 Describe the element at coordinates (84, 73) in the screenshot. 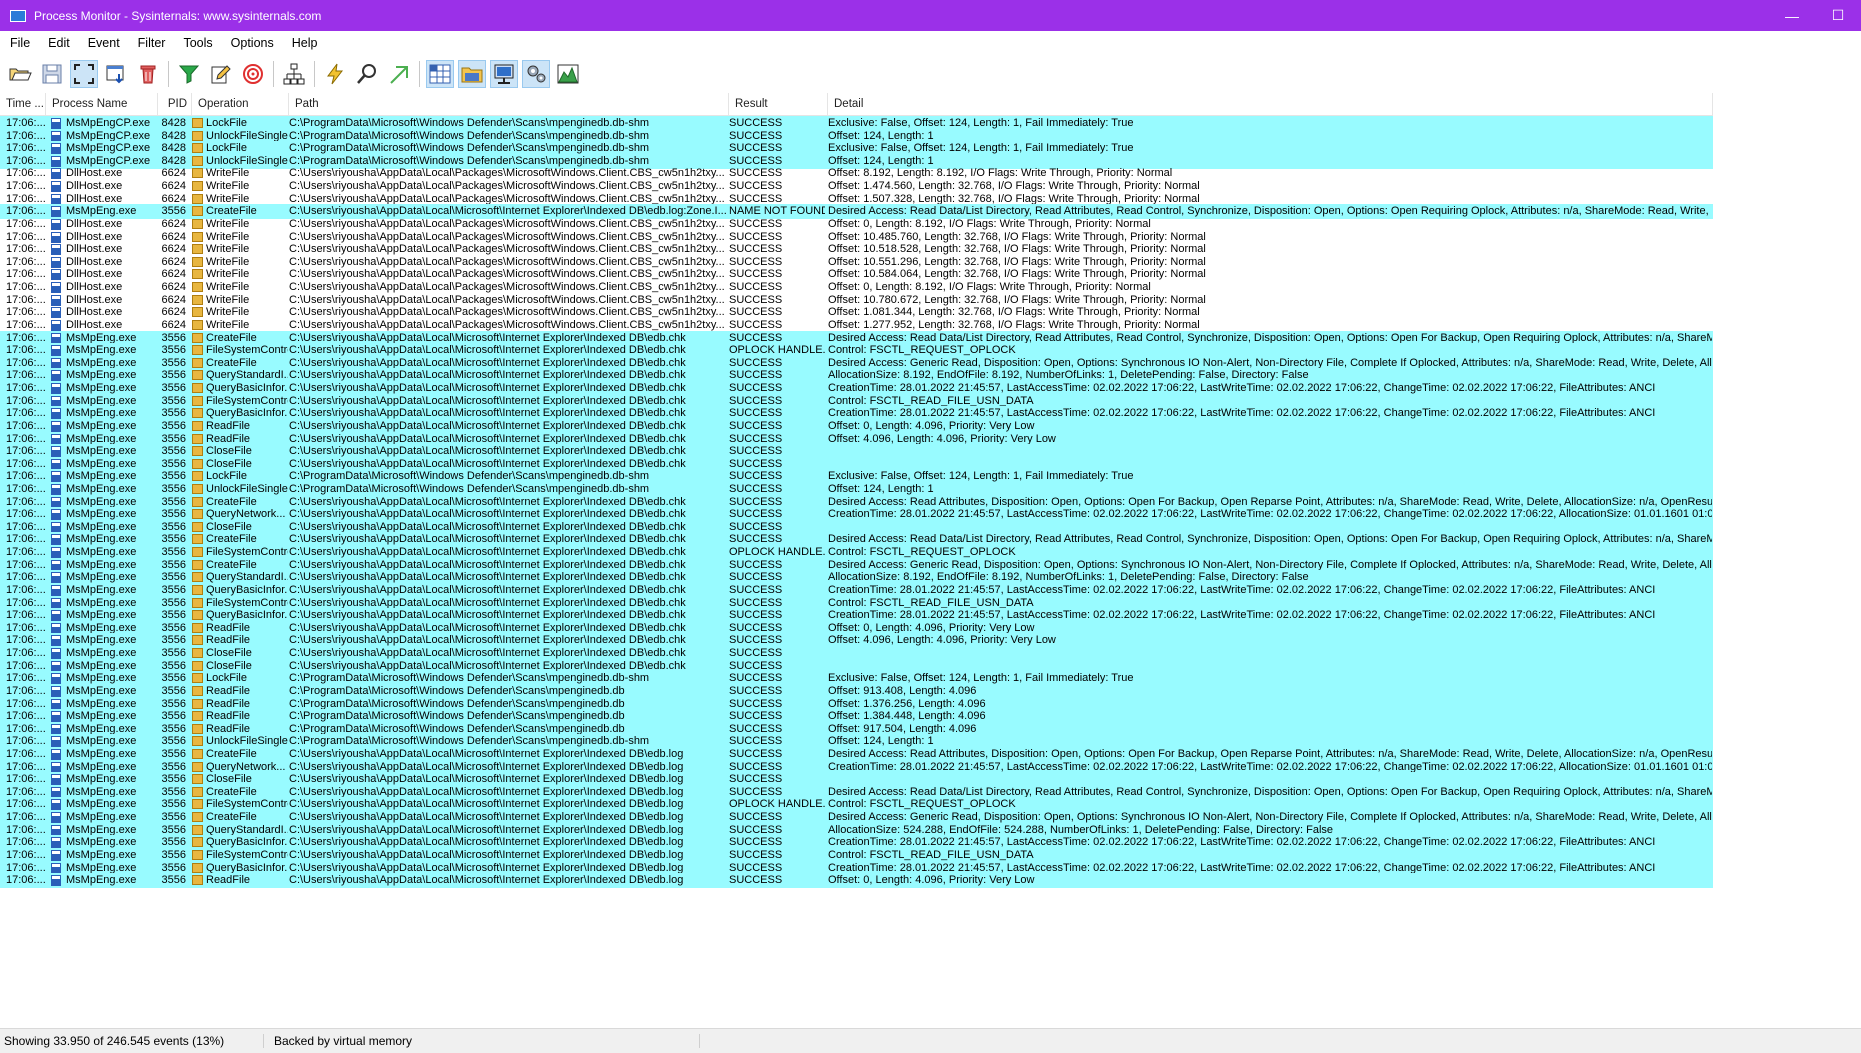

I see `capture-icon` at that location.